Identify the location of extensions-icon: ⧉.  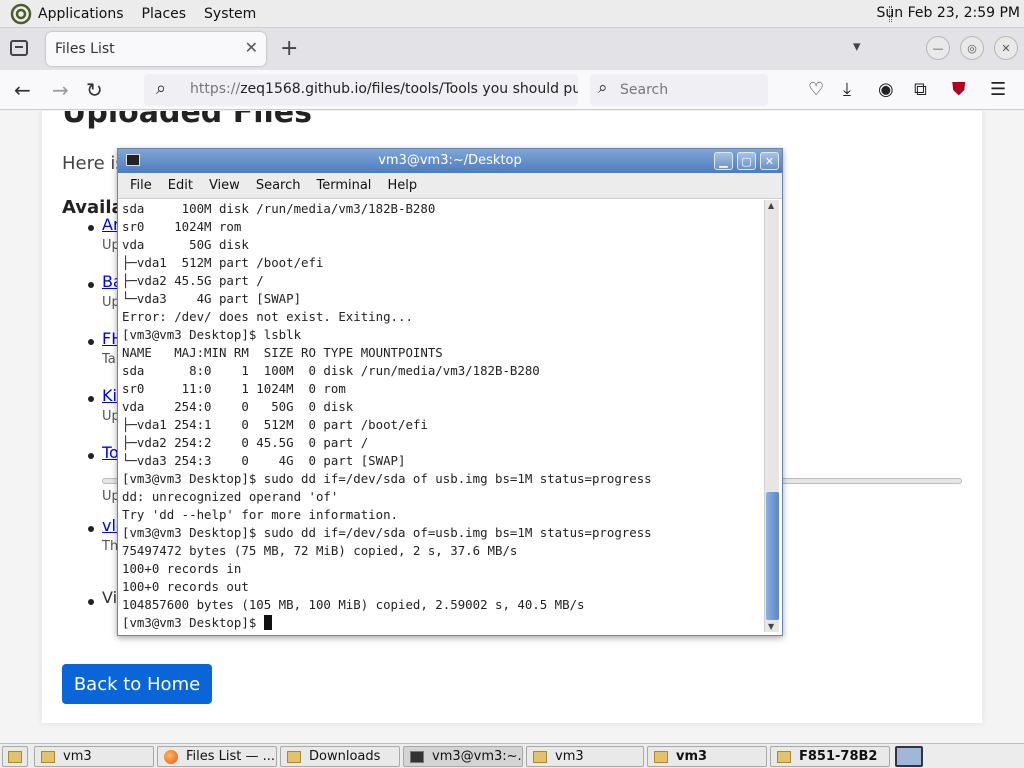
(920, 89).